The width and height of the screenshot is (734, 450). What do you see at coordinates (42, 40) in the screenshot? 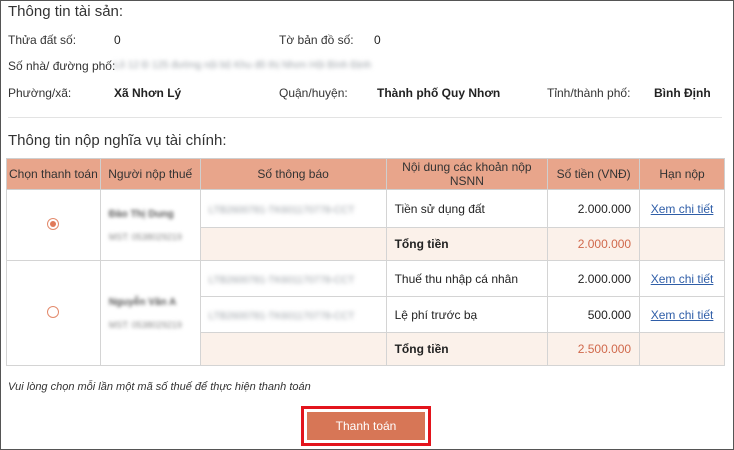
I see `parcel-label: Thửa đất số:` at bounding box center [42, 40].